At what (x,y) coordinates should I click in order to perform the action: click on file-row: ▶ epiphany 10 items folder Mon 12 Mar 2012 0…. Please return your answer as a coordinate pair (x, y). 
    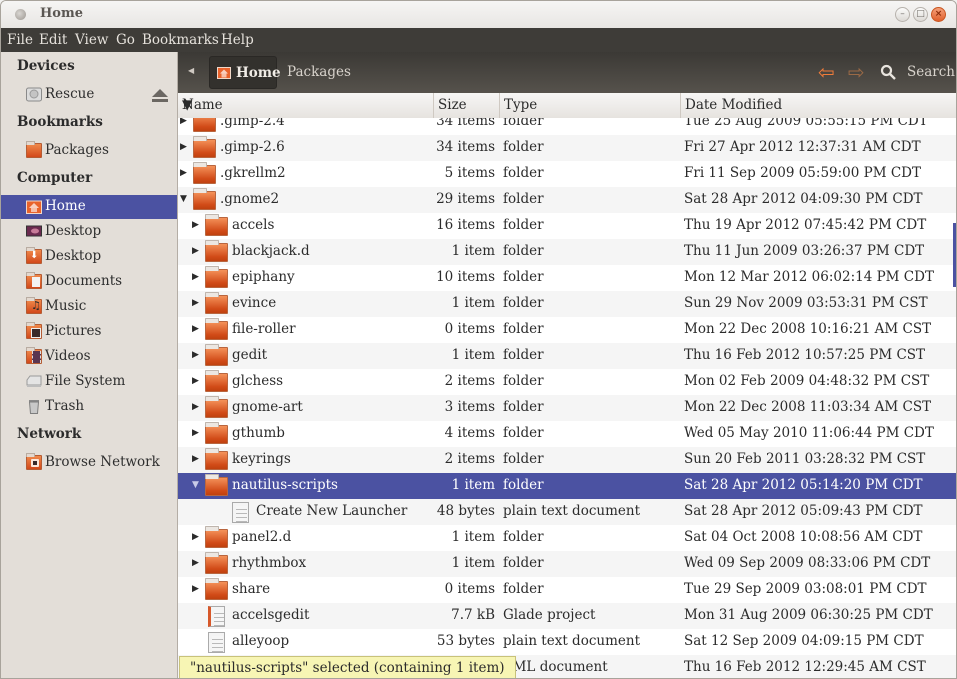
    Looking at the image, I should click on (567, 278).